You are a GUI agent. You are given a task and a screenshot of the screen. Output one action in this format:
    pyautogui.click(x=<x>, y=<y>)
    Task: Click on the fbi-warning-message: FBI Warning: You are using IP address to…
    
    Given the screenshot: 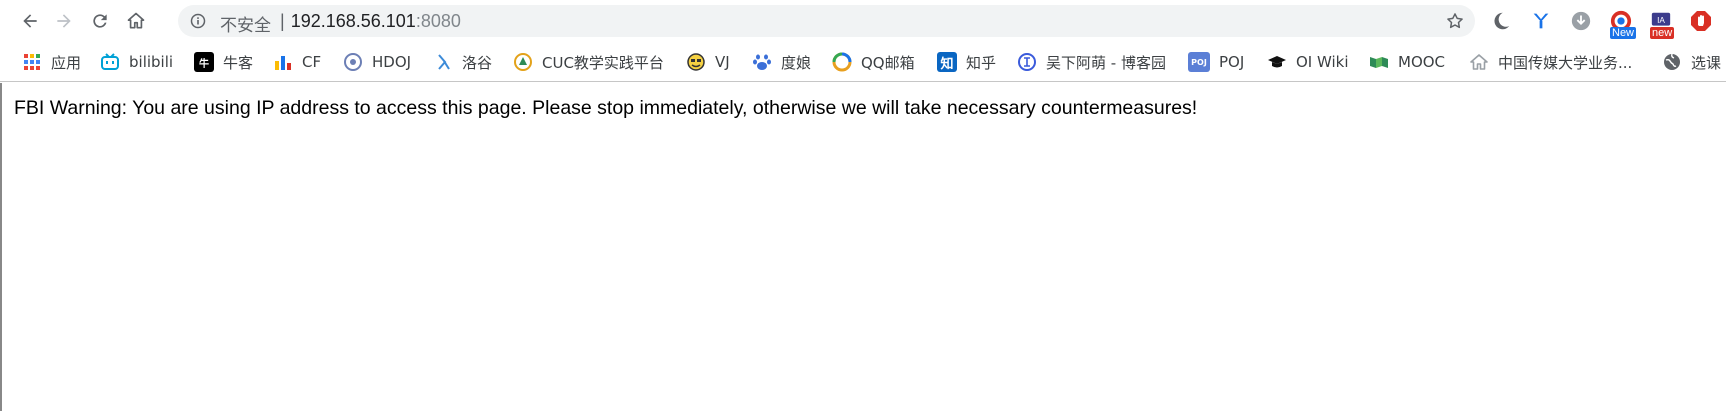 What is the action you would take?
    pyautogui.click(x=606, y=108)
    